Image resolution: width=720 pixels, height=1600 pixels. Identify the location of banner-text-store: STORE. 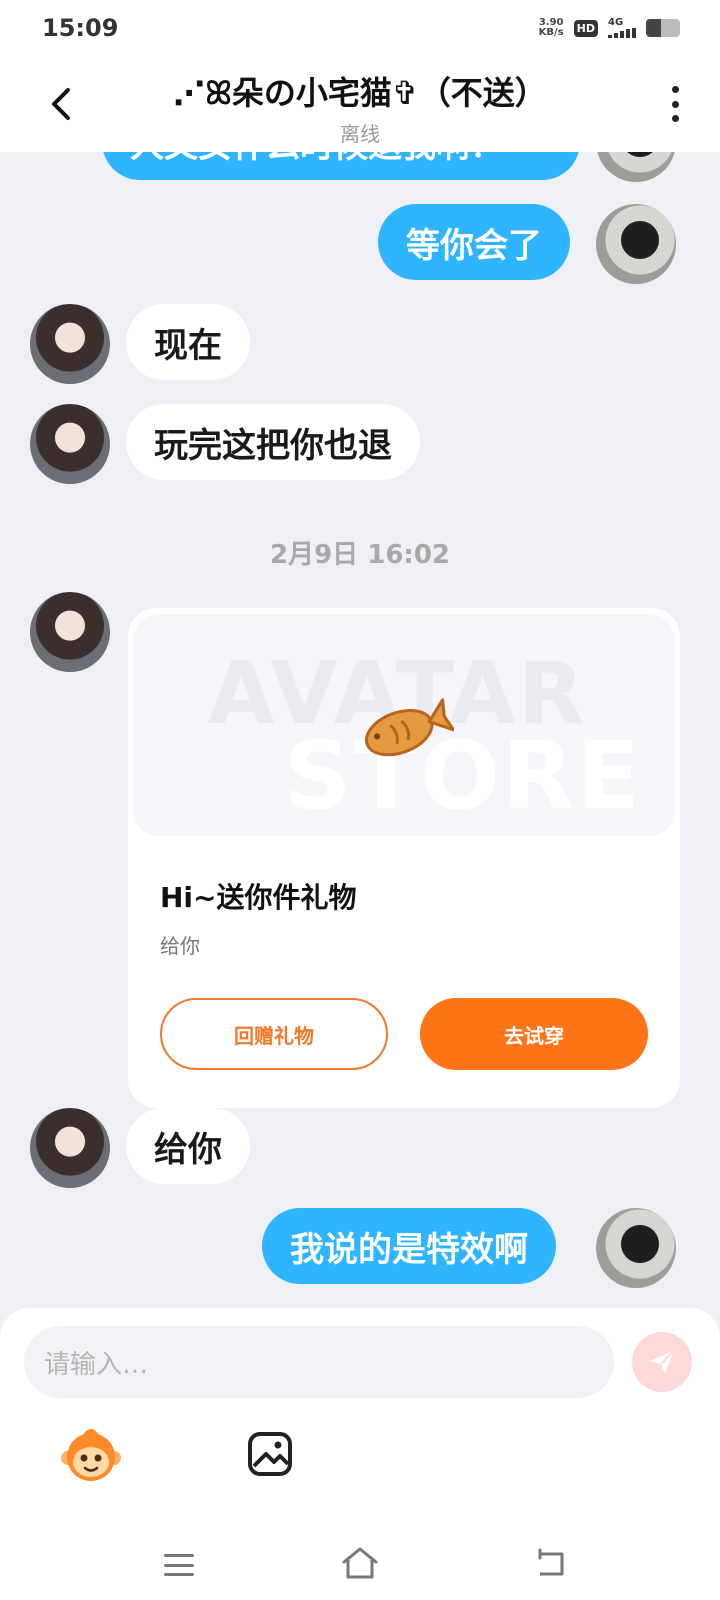
(463, 776).